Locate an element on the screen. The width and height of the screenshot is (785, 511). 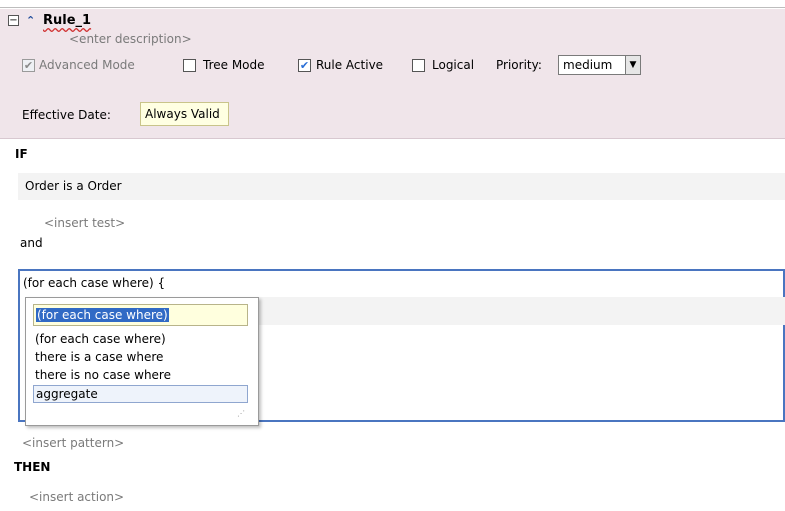
if-keyword: IF is located at coordinates (21, 154).